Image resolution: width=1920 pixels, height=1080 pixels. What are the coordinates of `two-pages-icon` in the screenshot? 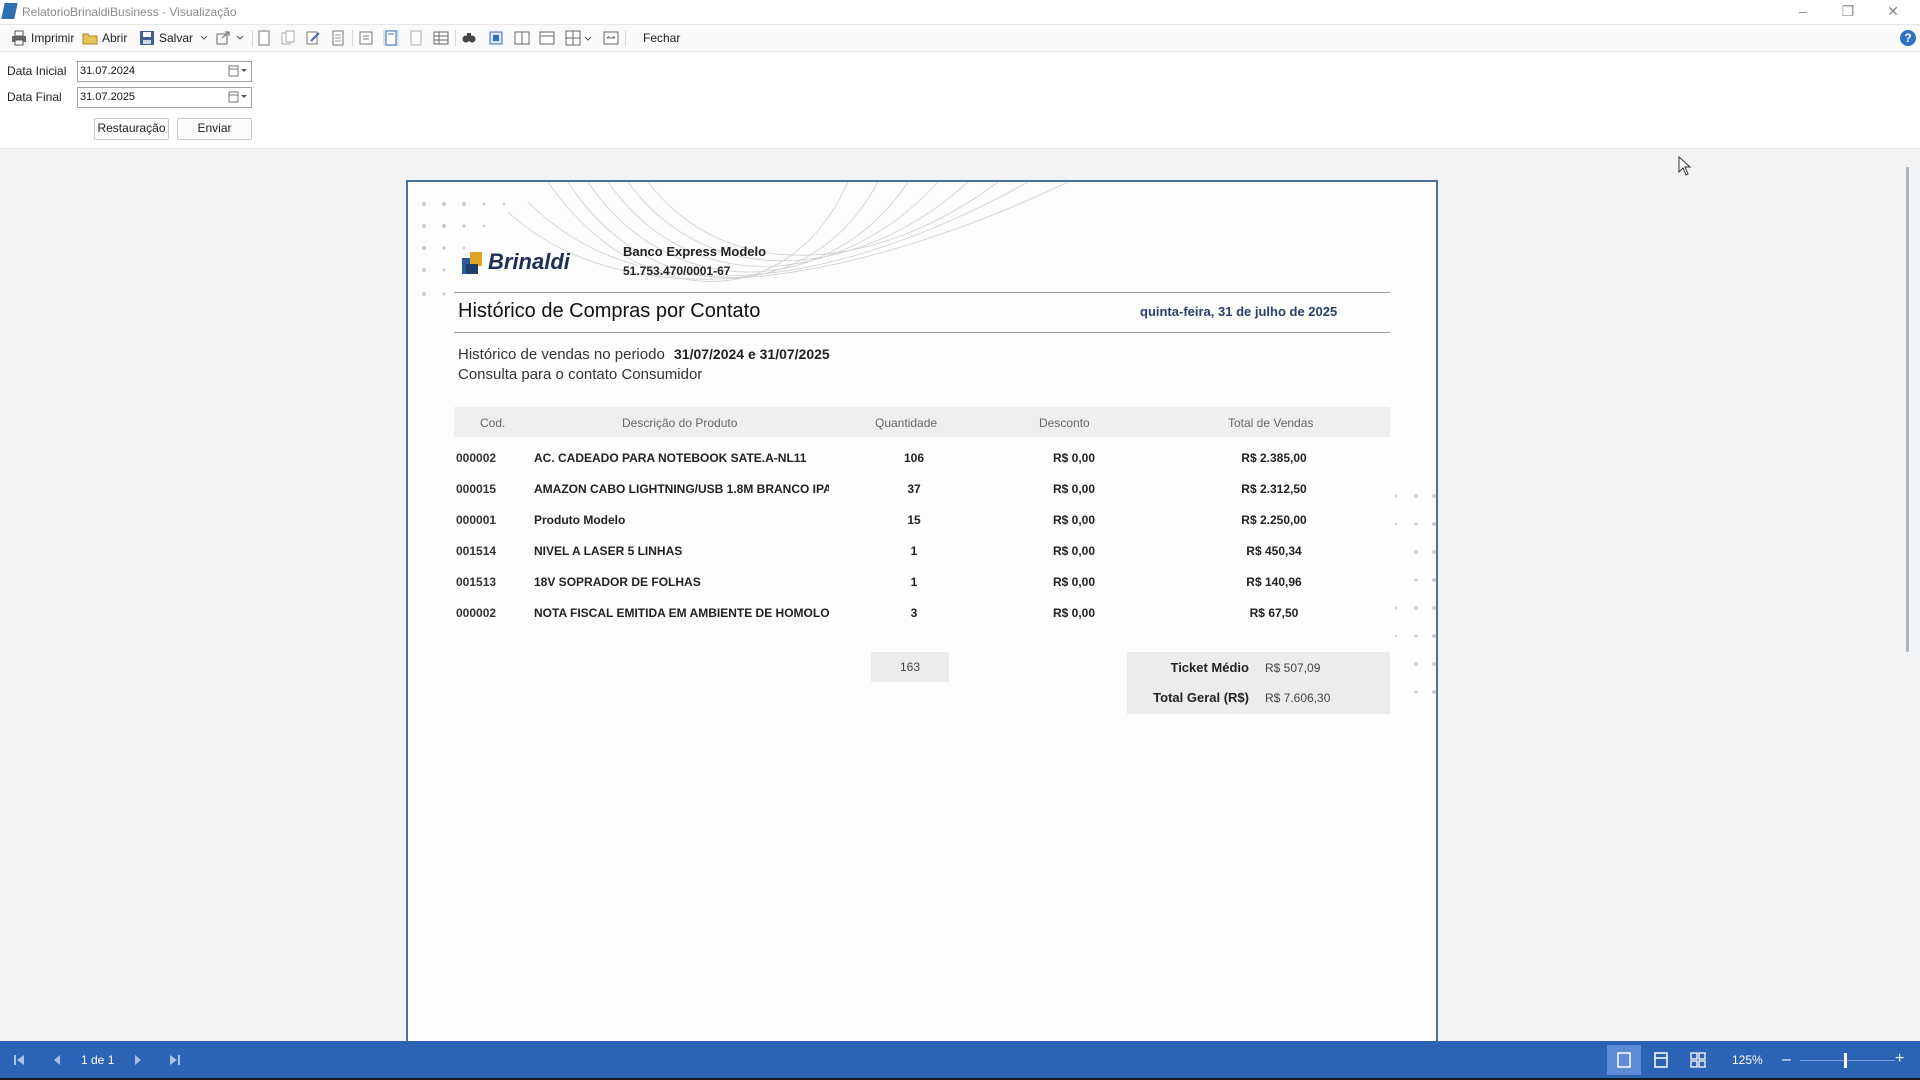 It's located at (522, 38).